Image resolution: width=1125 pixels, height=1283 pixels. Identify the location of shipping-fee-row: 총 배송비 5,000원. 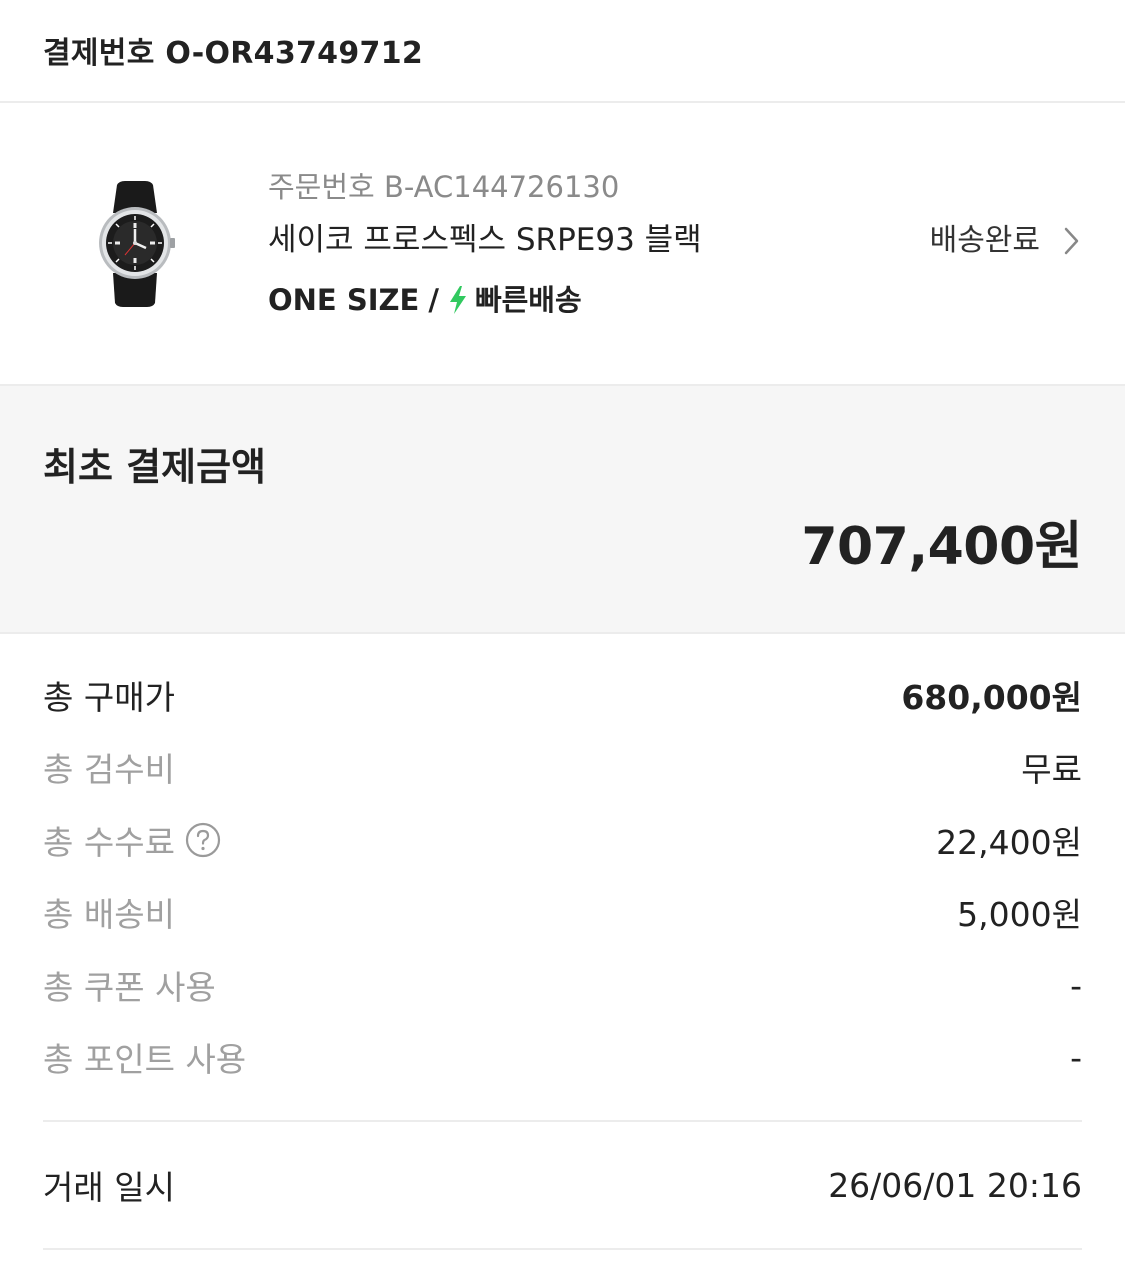
(562, 912).